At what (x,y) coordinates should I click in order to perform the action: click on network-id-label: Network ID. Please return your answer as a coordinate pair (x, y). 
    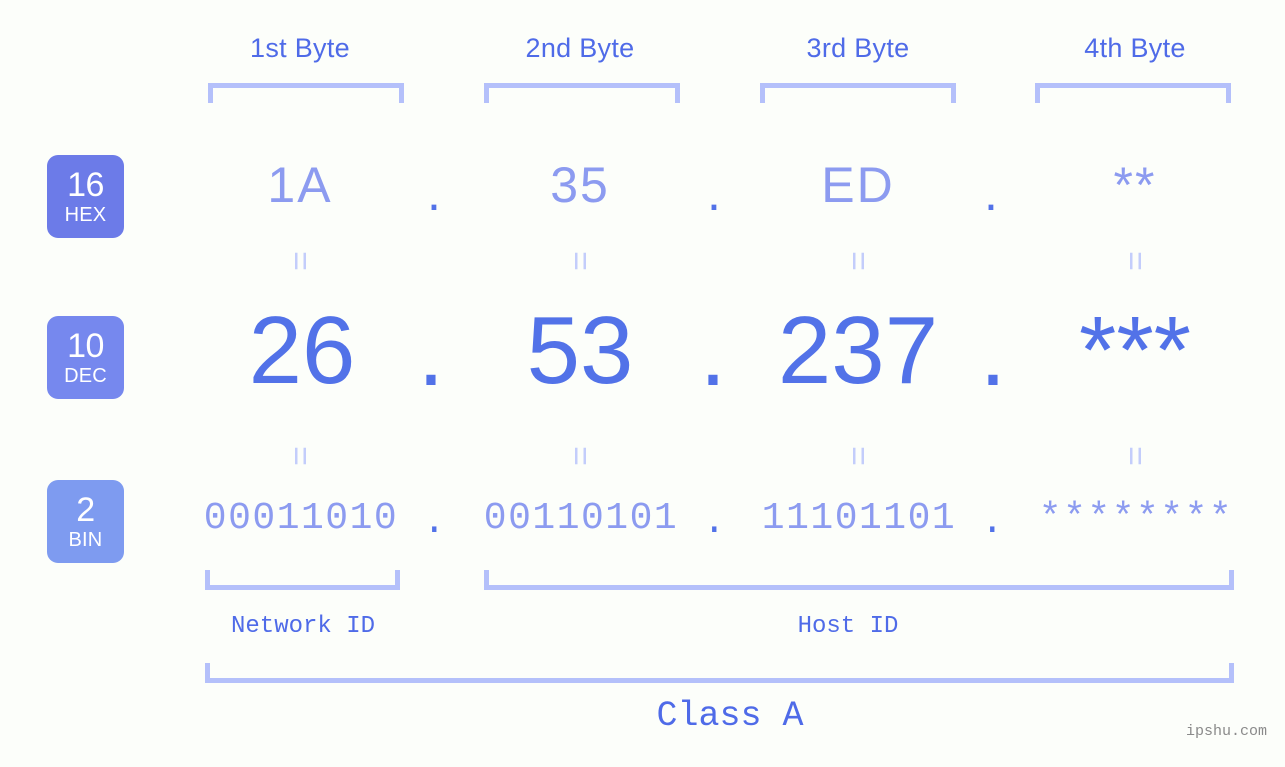
    Looking at the image, I should click on (303, 626).